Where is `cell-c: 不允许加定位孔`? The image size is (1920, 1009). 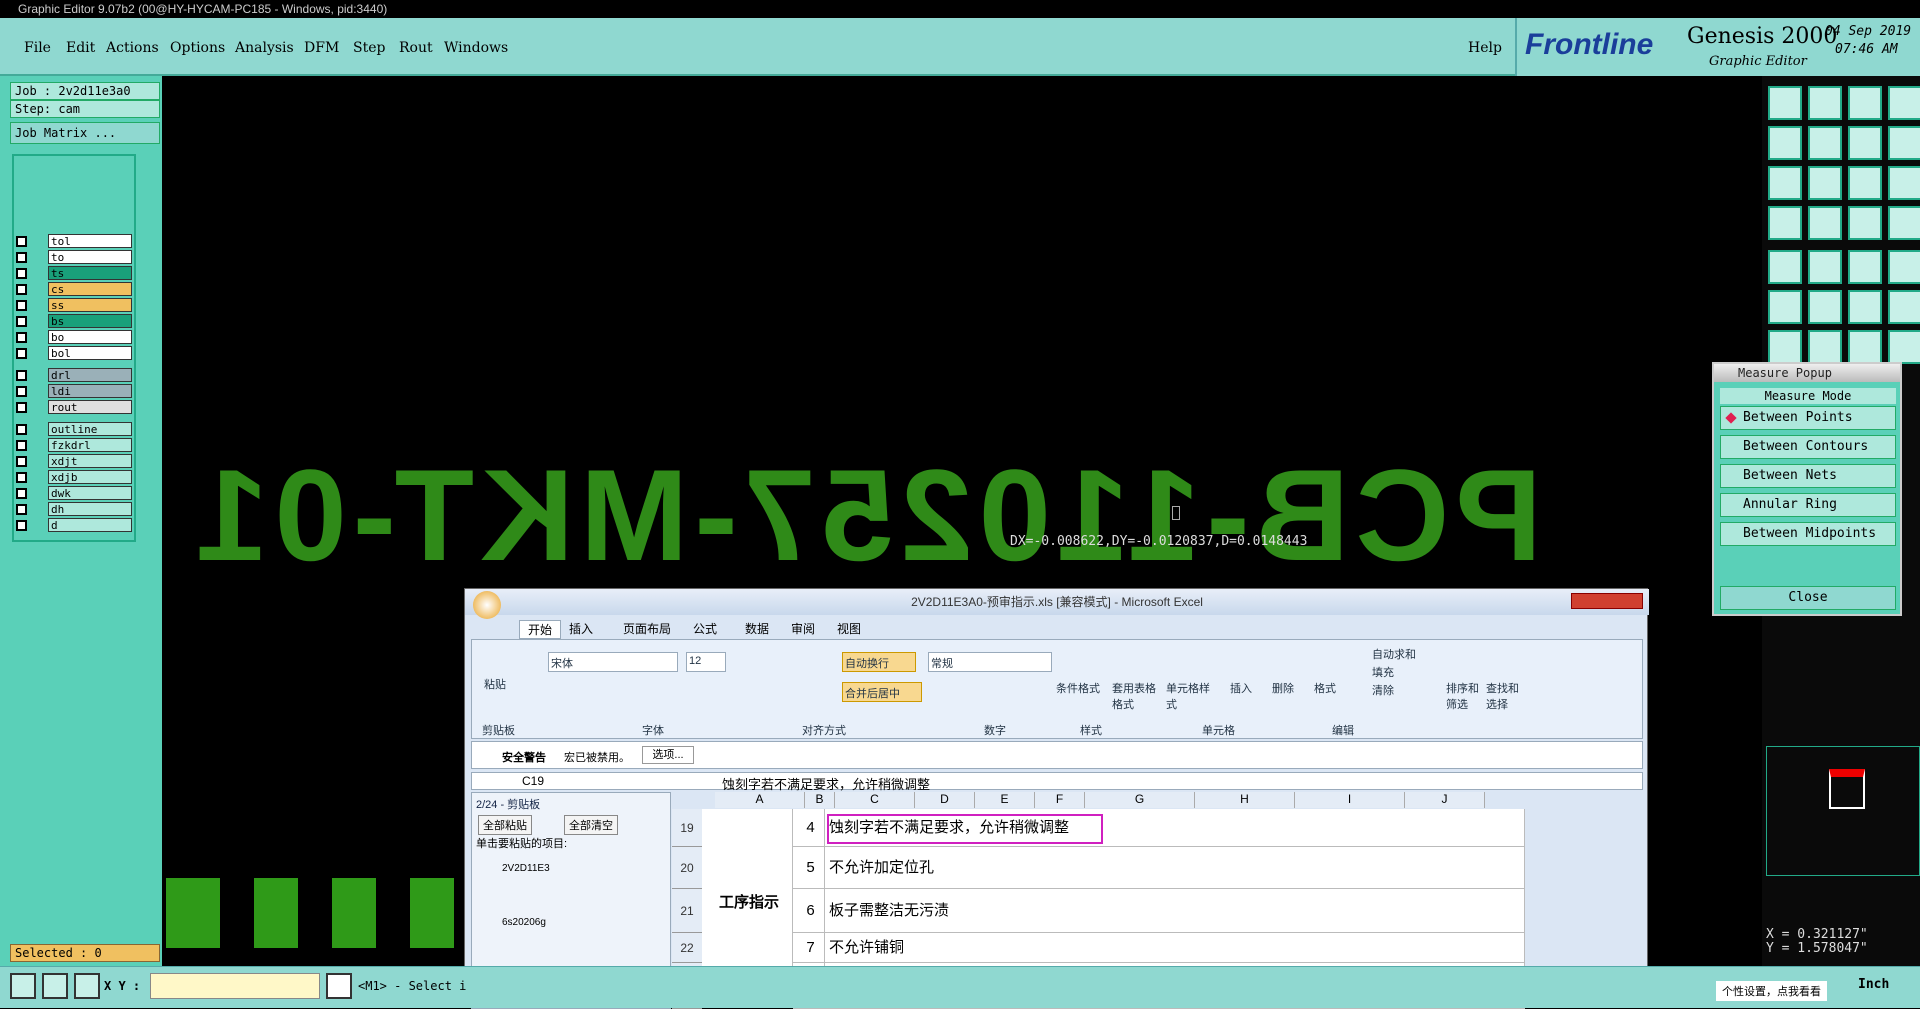
cell-c: 不允许加定位孔 is located at coordinates (1175, 868).